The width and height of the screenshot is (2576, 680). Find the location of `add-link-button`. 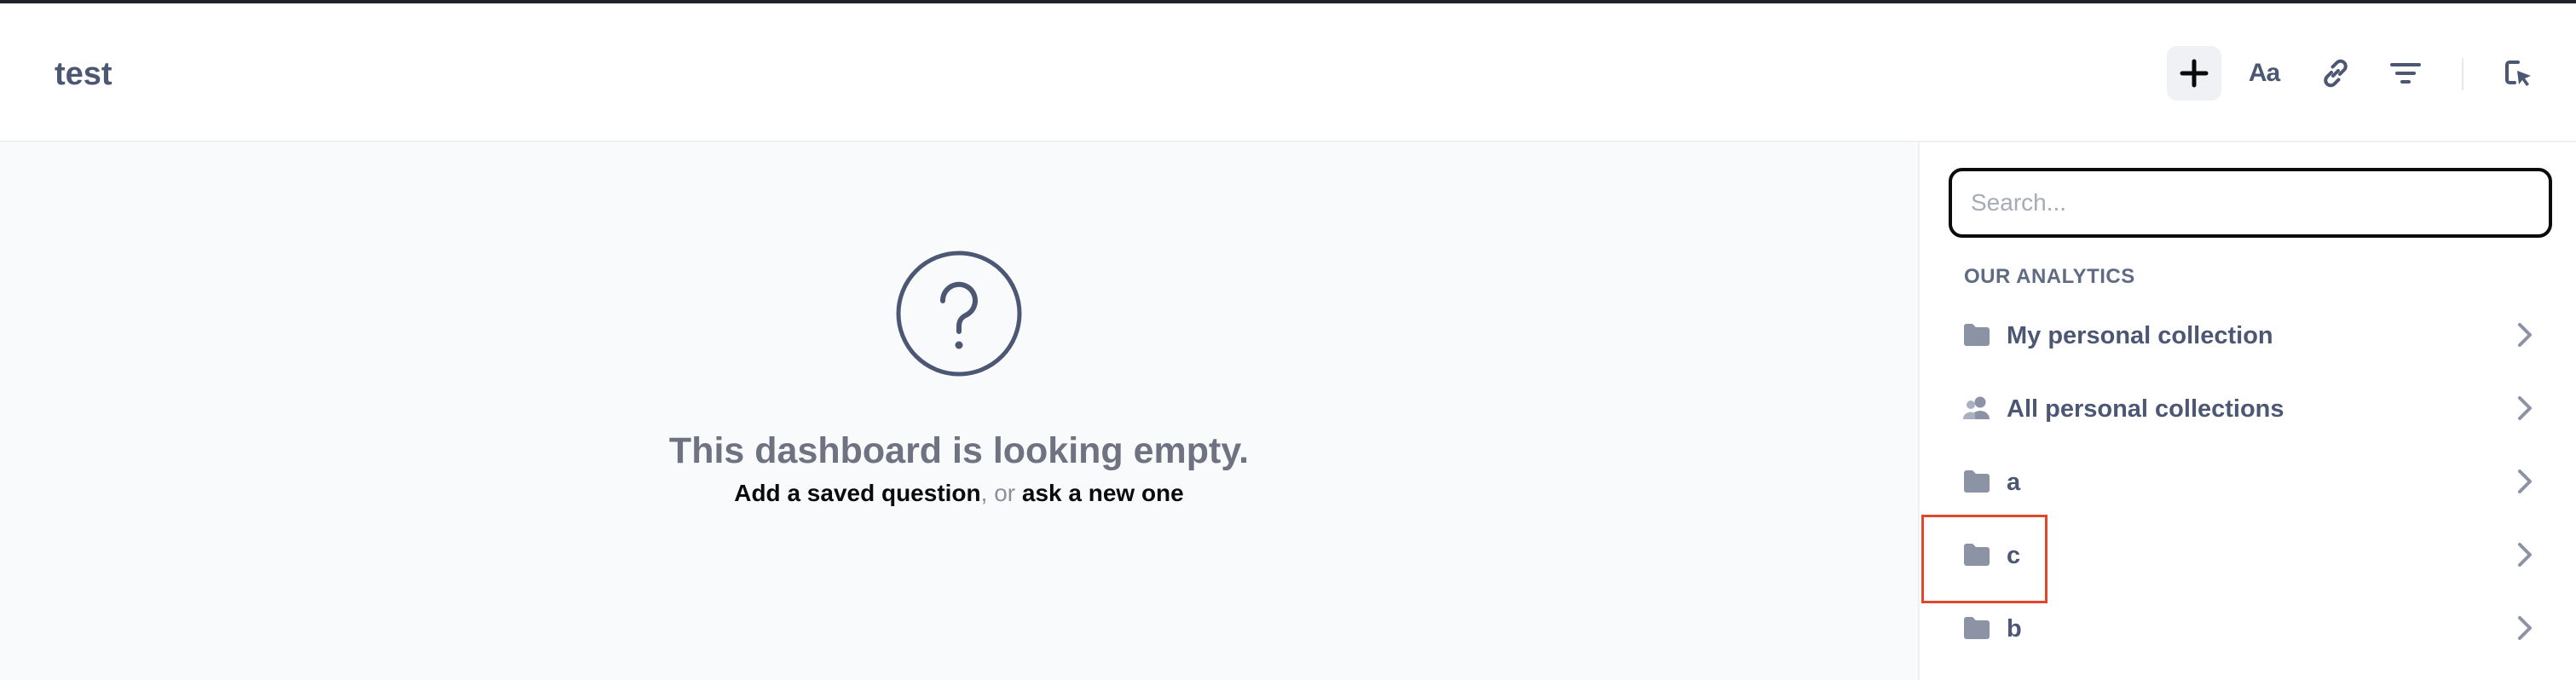

add-link-button is located at coordinates (2335, 73).